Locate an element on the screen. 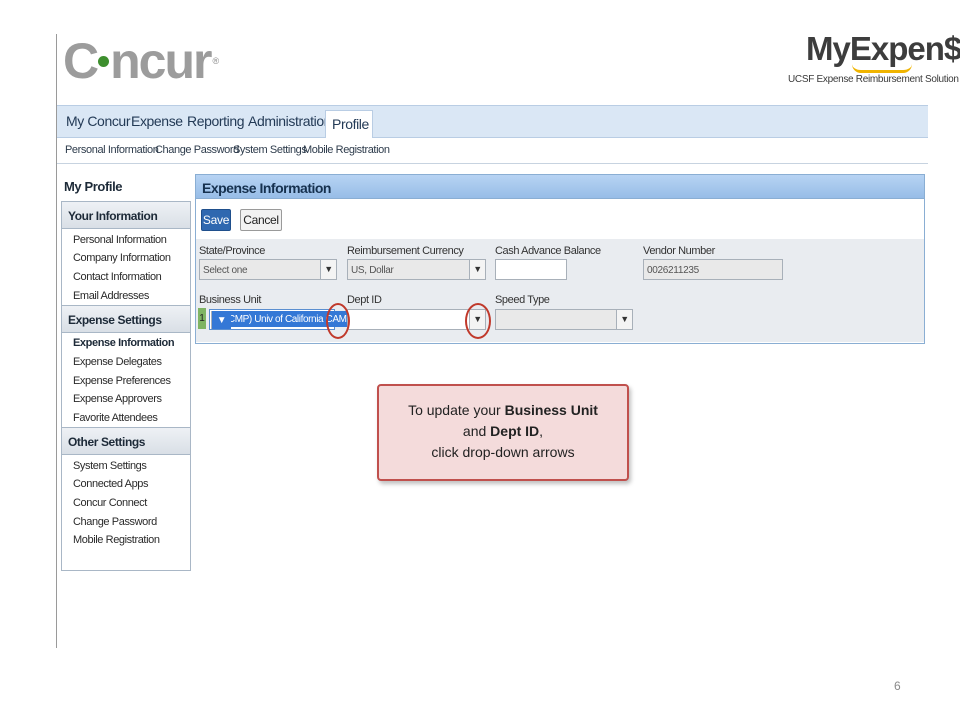 This screenshot has height=720, width=960. sidebar-item-contact-information: Contact Information is located at coordinates (117, 277).